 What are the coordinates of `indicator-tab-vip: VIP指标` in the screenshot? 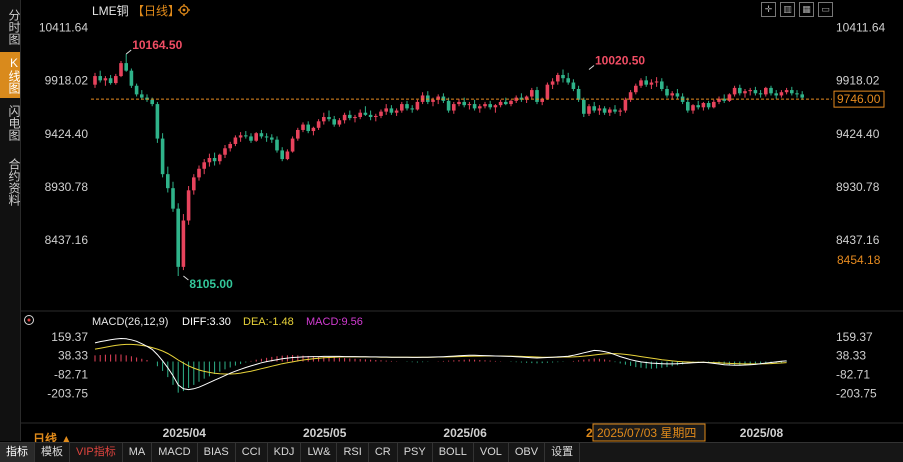 It's located at (96, 452).